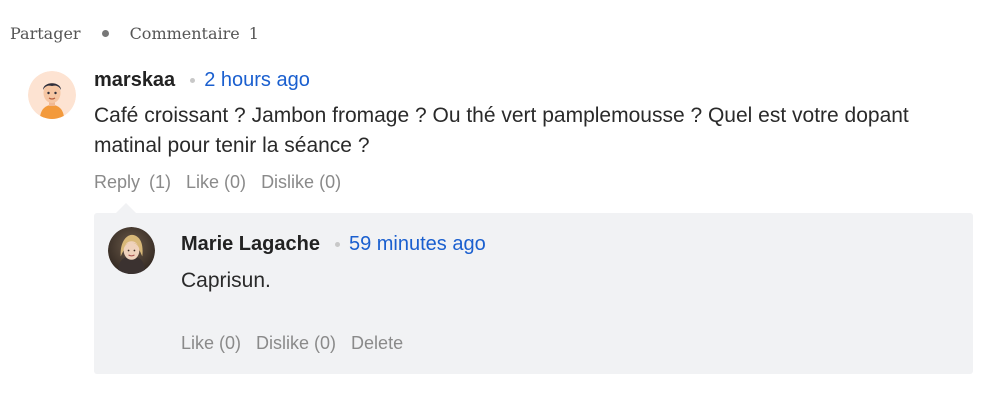  I want to click on avatar, so click(52, 95).